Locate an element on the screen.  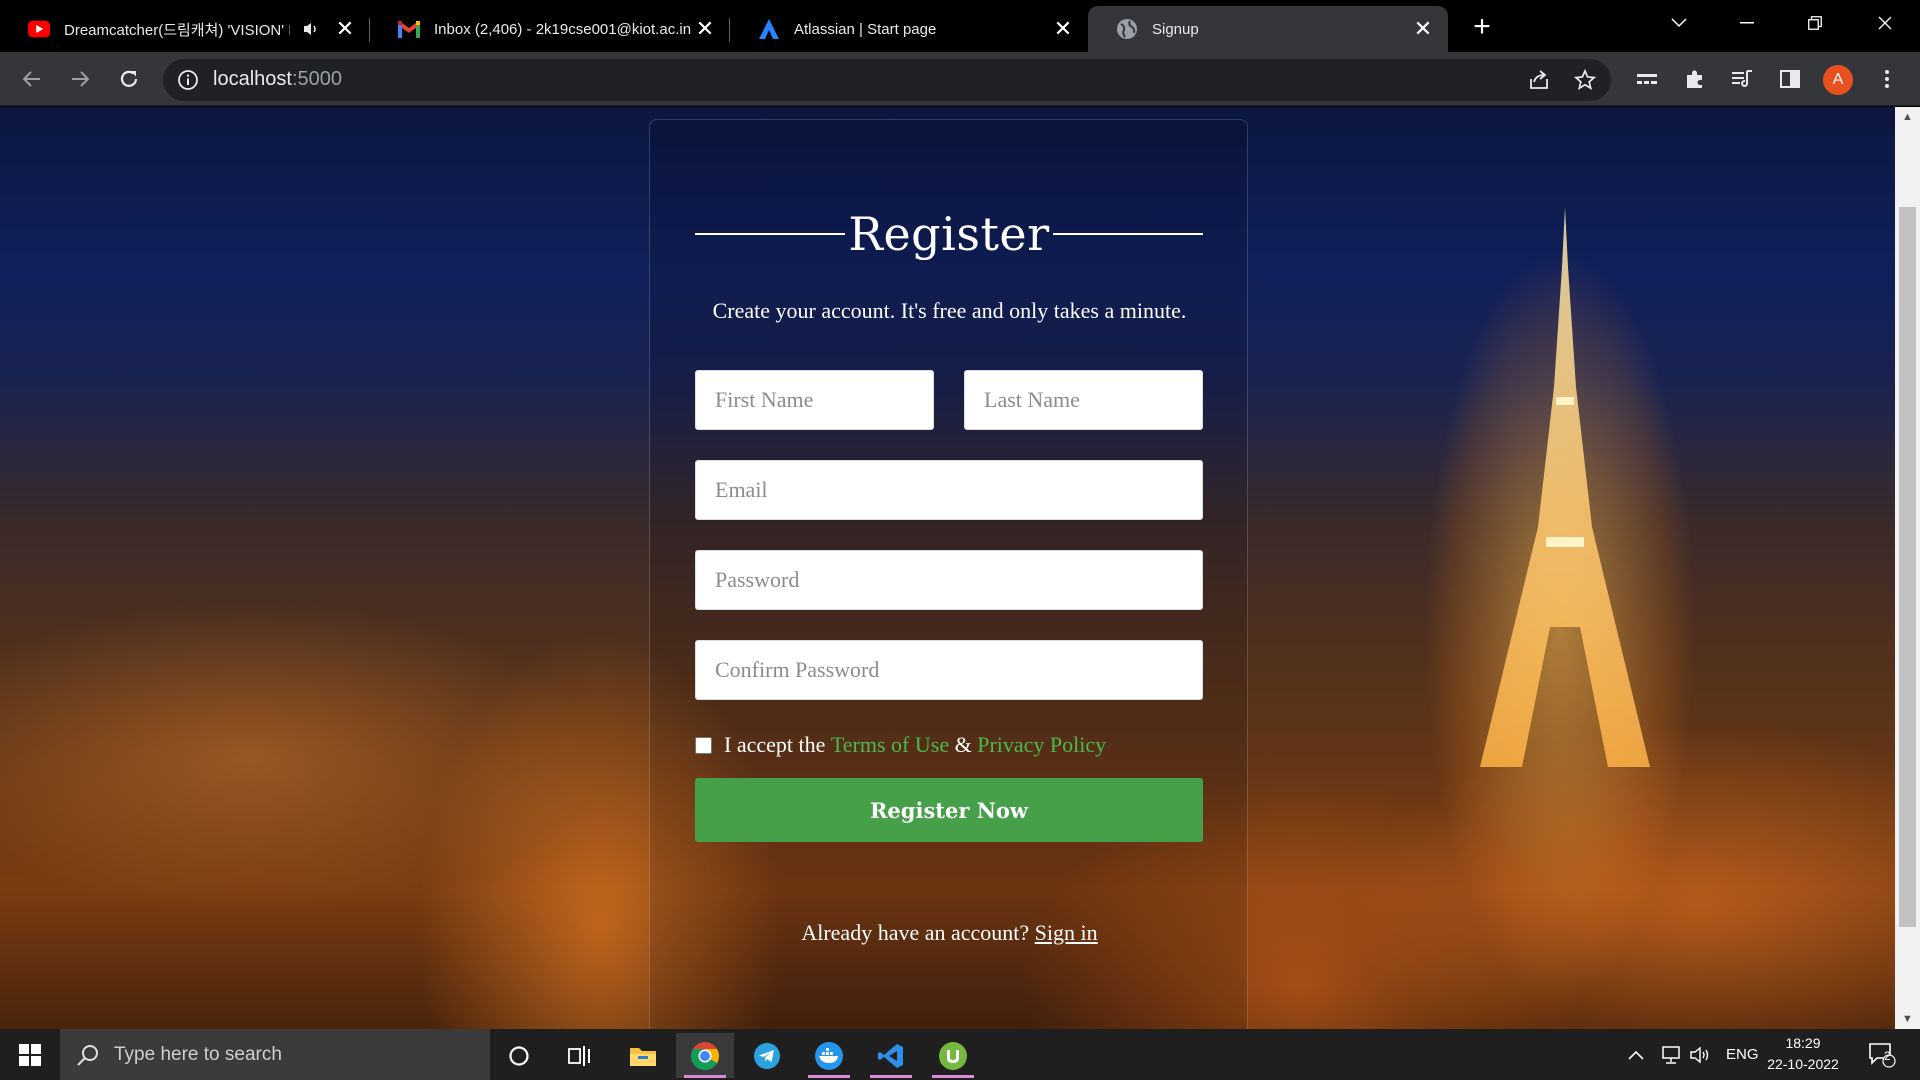
task-view-icon is located at coordinates (580, 1055).